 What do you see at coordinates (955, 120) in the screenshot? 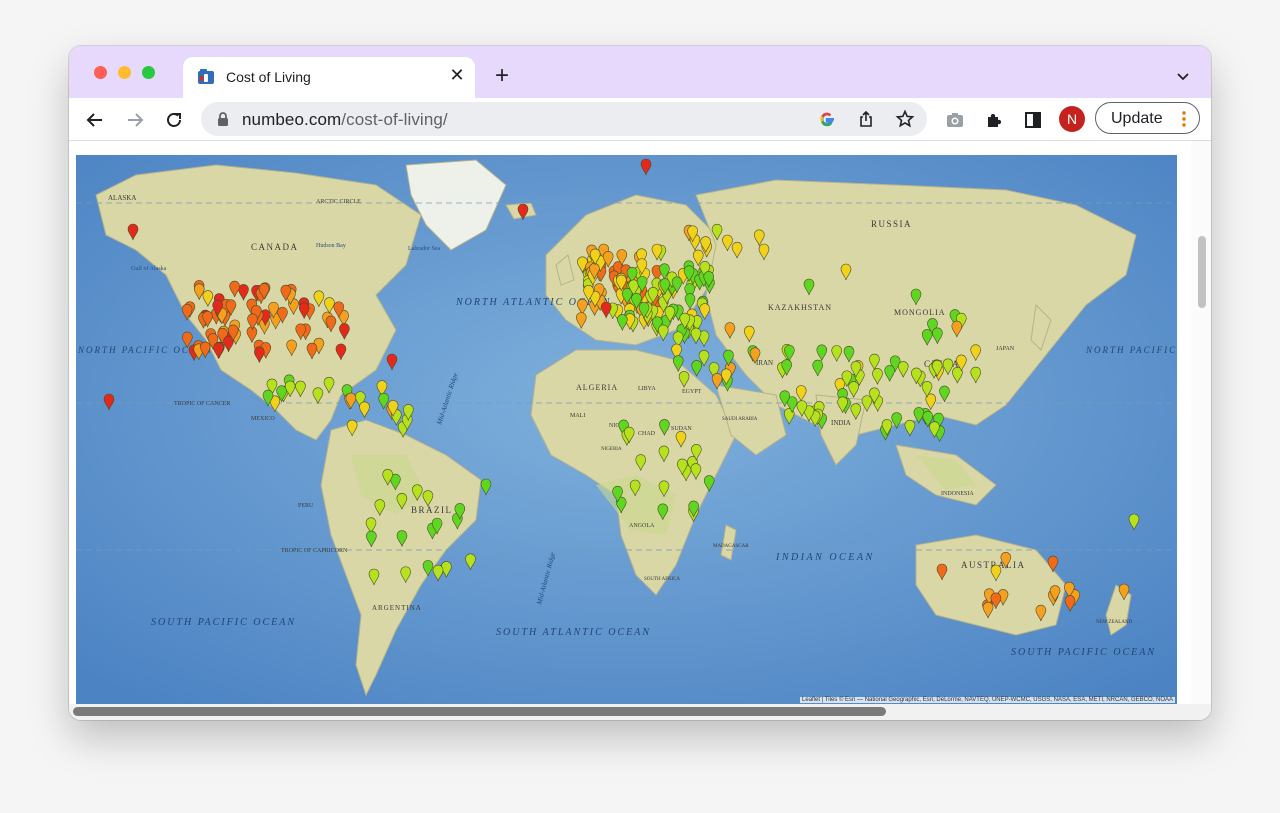
I see `camera-icon` at bounding box center [955, 120].